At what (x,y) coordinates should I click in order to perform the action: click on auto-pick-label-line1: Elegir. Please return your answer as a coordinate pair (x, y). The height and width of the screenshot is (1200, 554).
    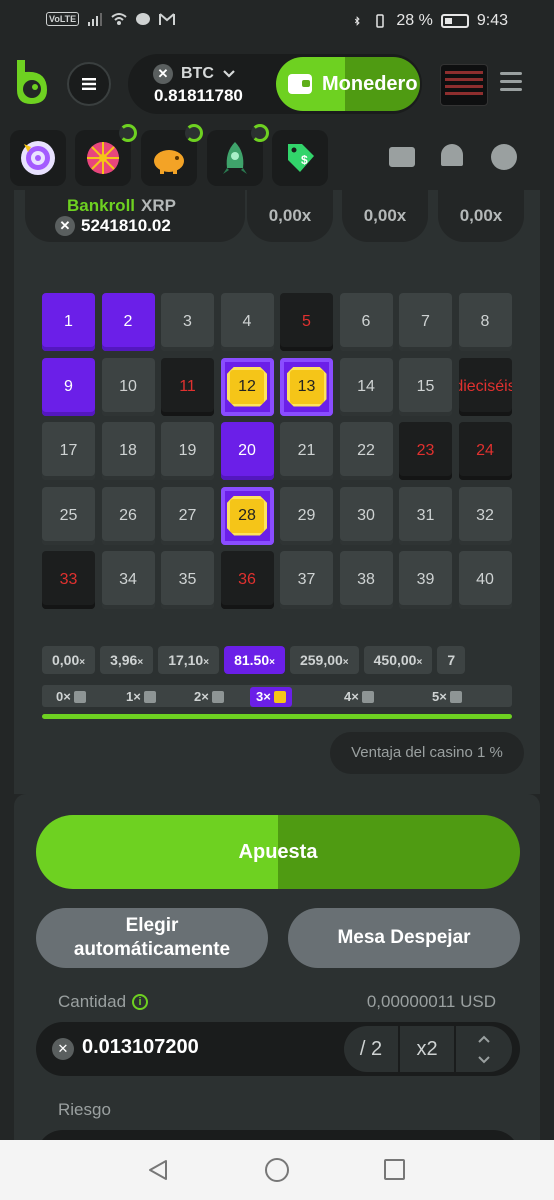
    Looking at the image, I should click on (152, 925).